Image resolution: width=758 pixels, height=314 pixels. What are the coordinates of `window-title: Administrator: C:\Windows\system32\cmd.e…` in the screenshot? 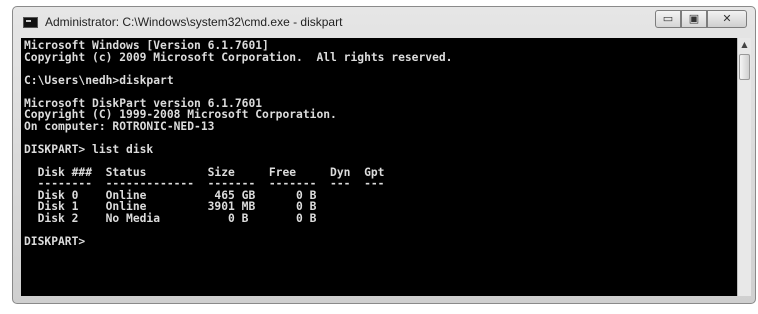 It's located at (194, 22).